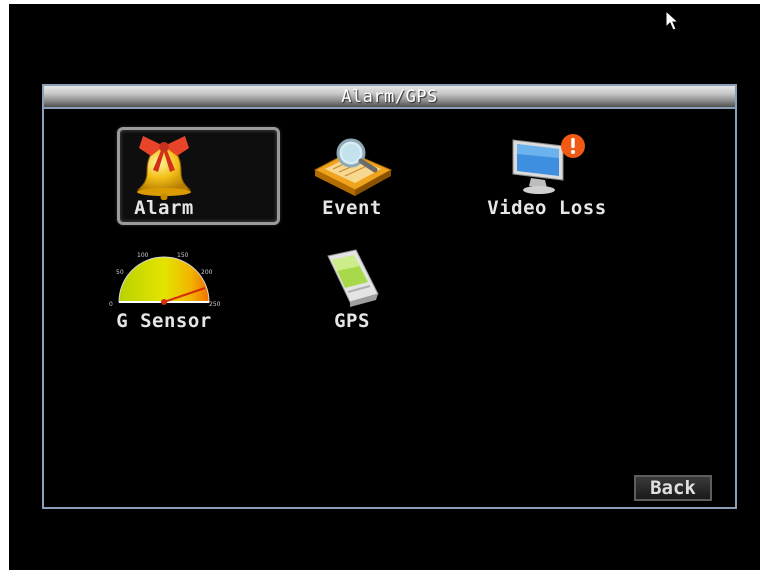 This screenshot has width=763, height=573. I want to click on menu-item-gps: GPS, so click(352, 284).